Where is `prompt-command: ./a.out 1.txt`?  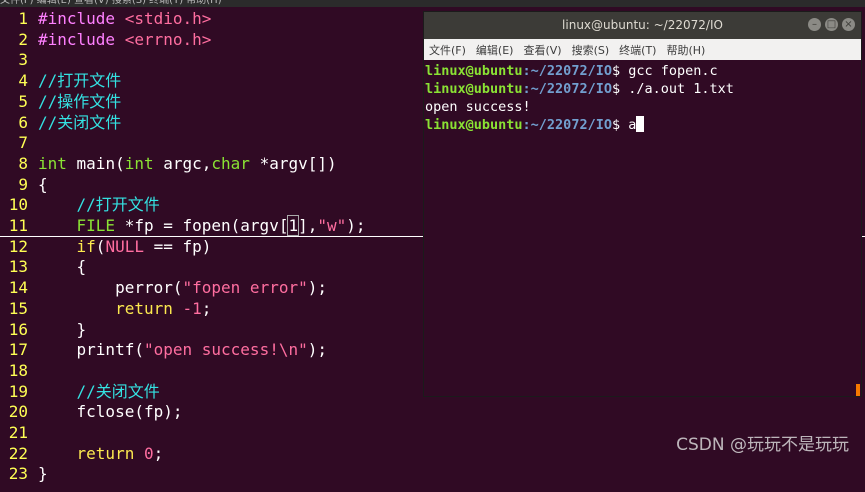 prompt-command: ./a.out 1.txt is located at coordinates (681, 89).